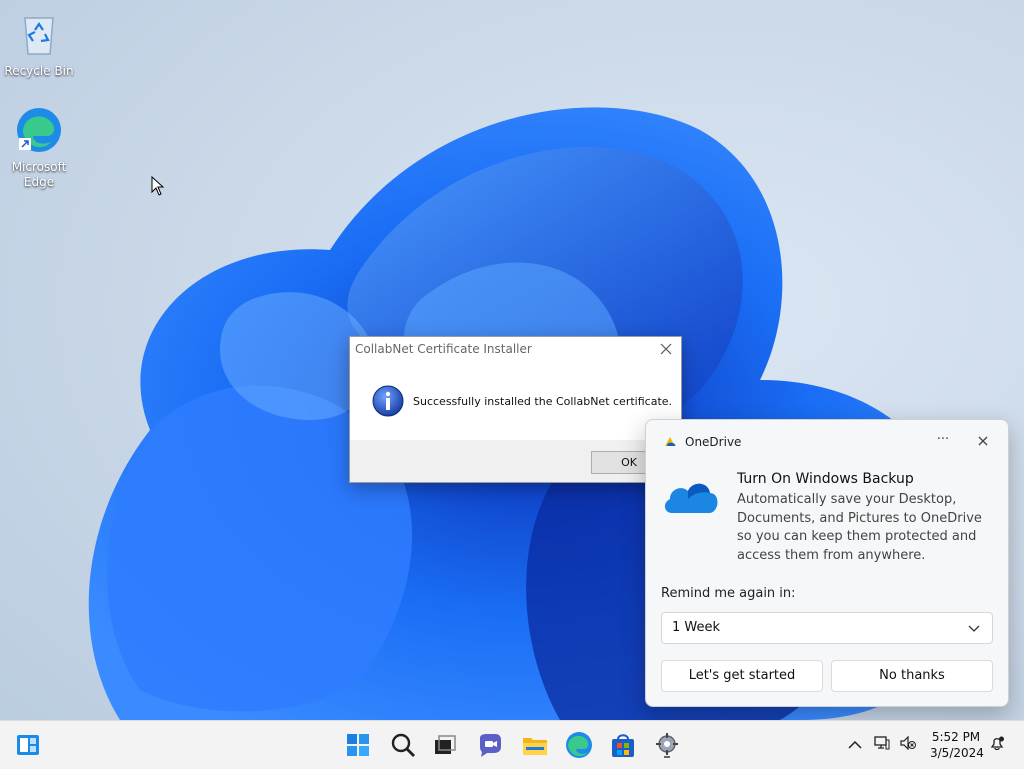 This screenshot has height=769, width=1024. What do you see at coordinates (825, 479) in the screenshot?
I see `notification-heading: Turn On Windows Backup` at bounding box center [825, 479].